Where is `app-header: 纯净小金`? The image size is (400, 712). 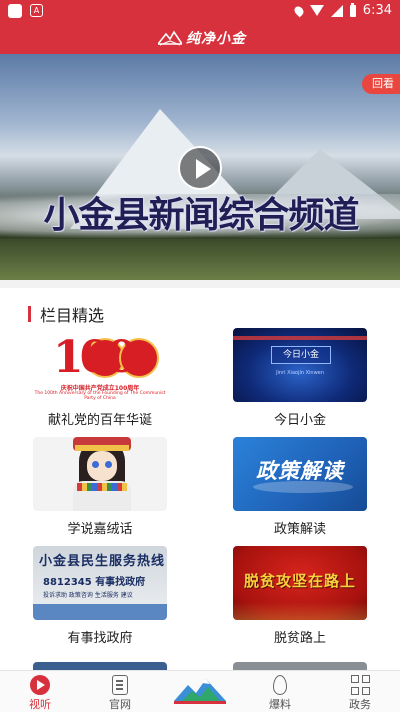
app-header: 纯净小金 is located at coordinates (200, 38).